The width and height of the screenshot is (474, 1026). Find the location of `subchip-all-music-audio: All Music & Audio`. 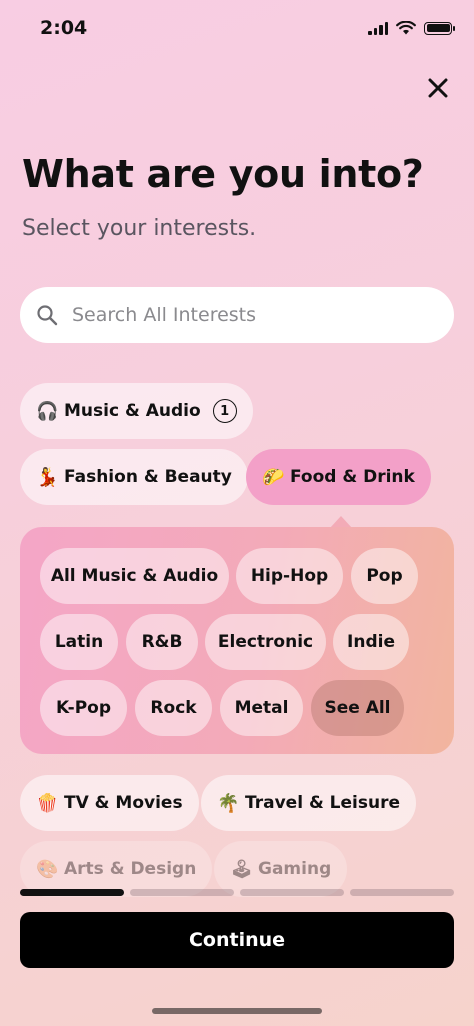

subchip-all-music-audio: All Music & Audio is located at coordinates (134, 576).